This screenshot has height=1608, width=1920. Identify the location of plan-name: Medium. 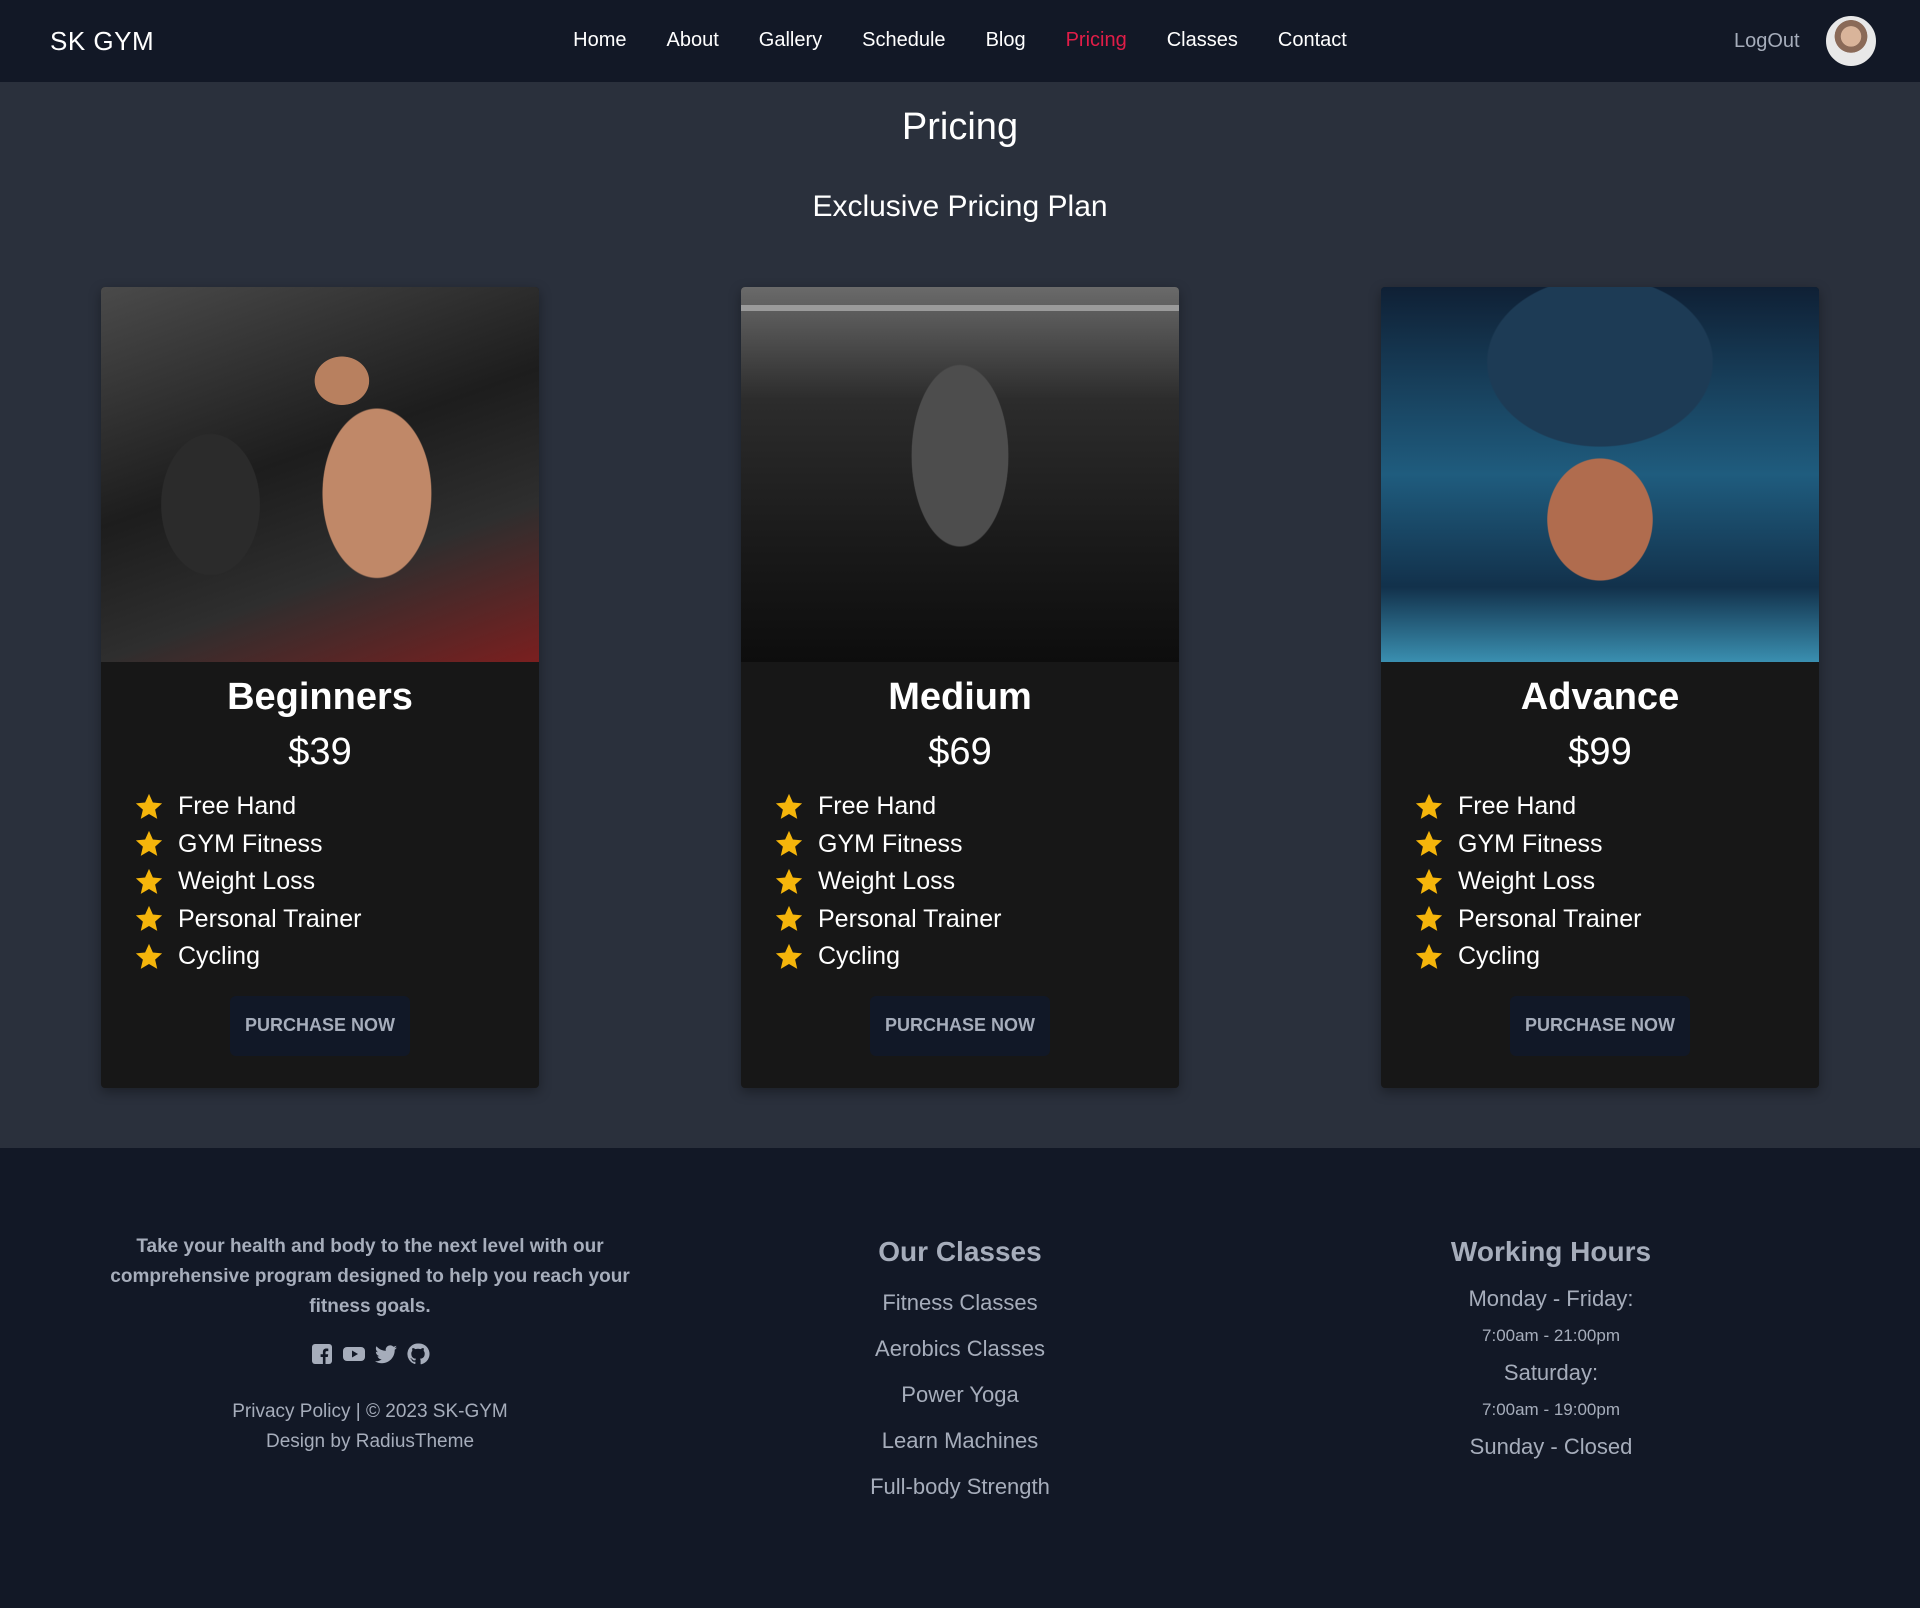
(960, 697).